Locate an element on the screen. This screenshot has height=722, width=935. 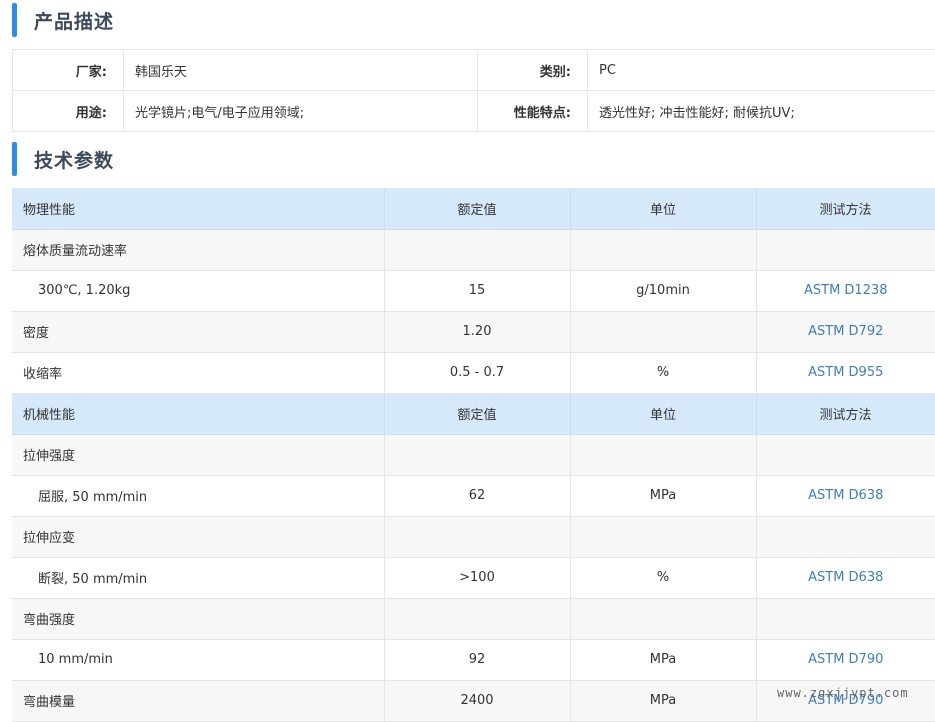
features-value: 透光性好; 冲击性能好; 耐候抗UV; is located at coordinates (761, 111).